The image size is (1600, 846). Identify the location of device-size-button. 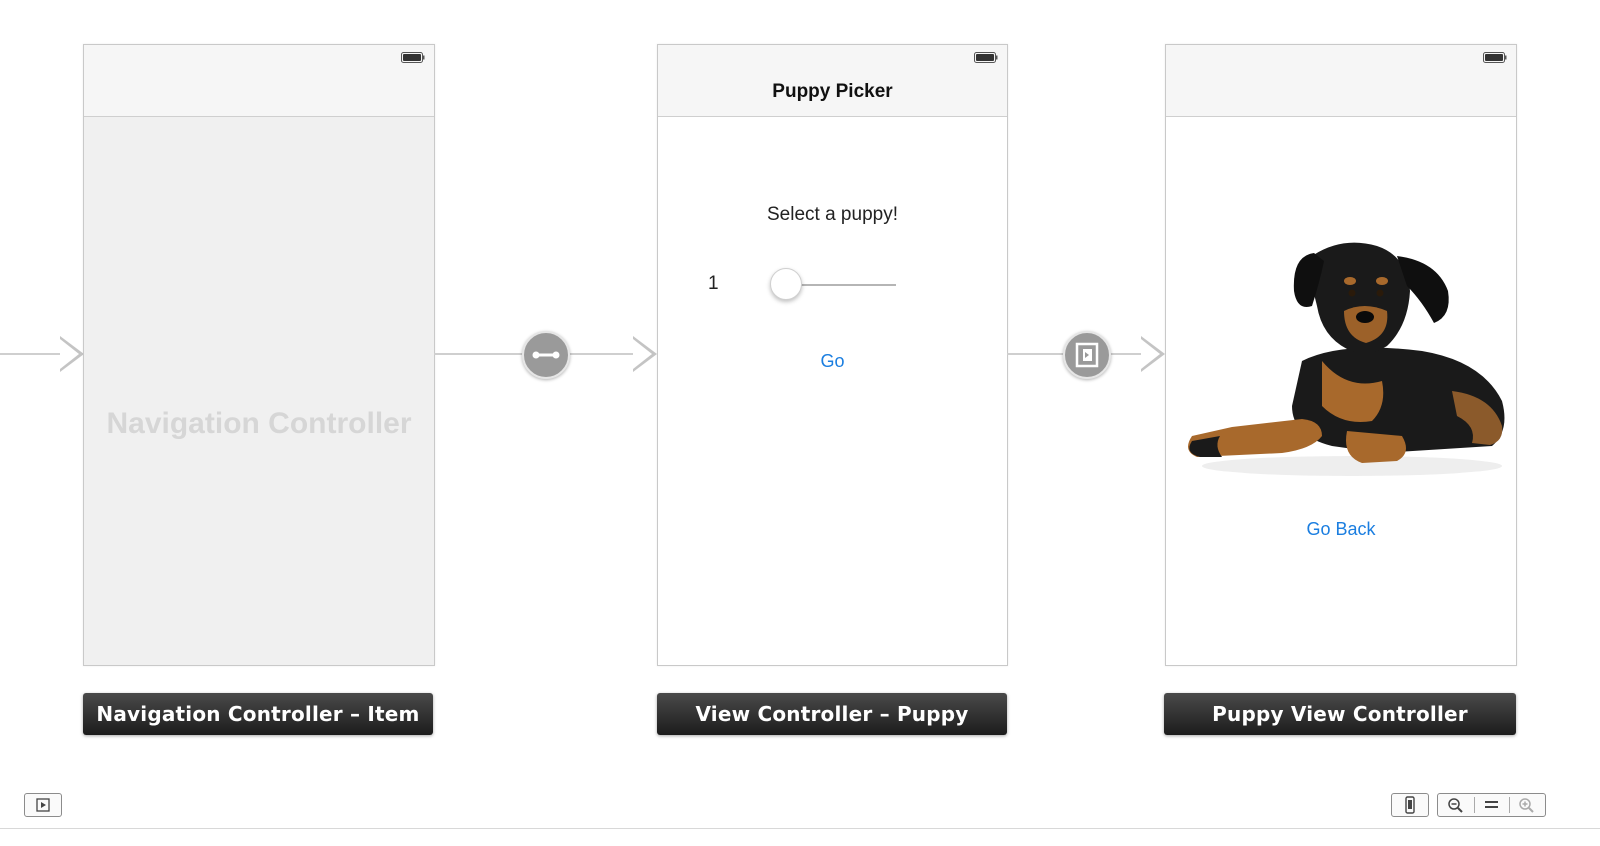
(1410, 805).